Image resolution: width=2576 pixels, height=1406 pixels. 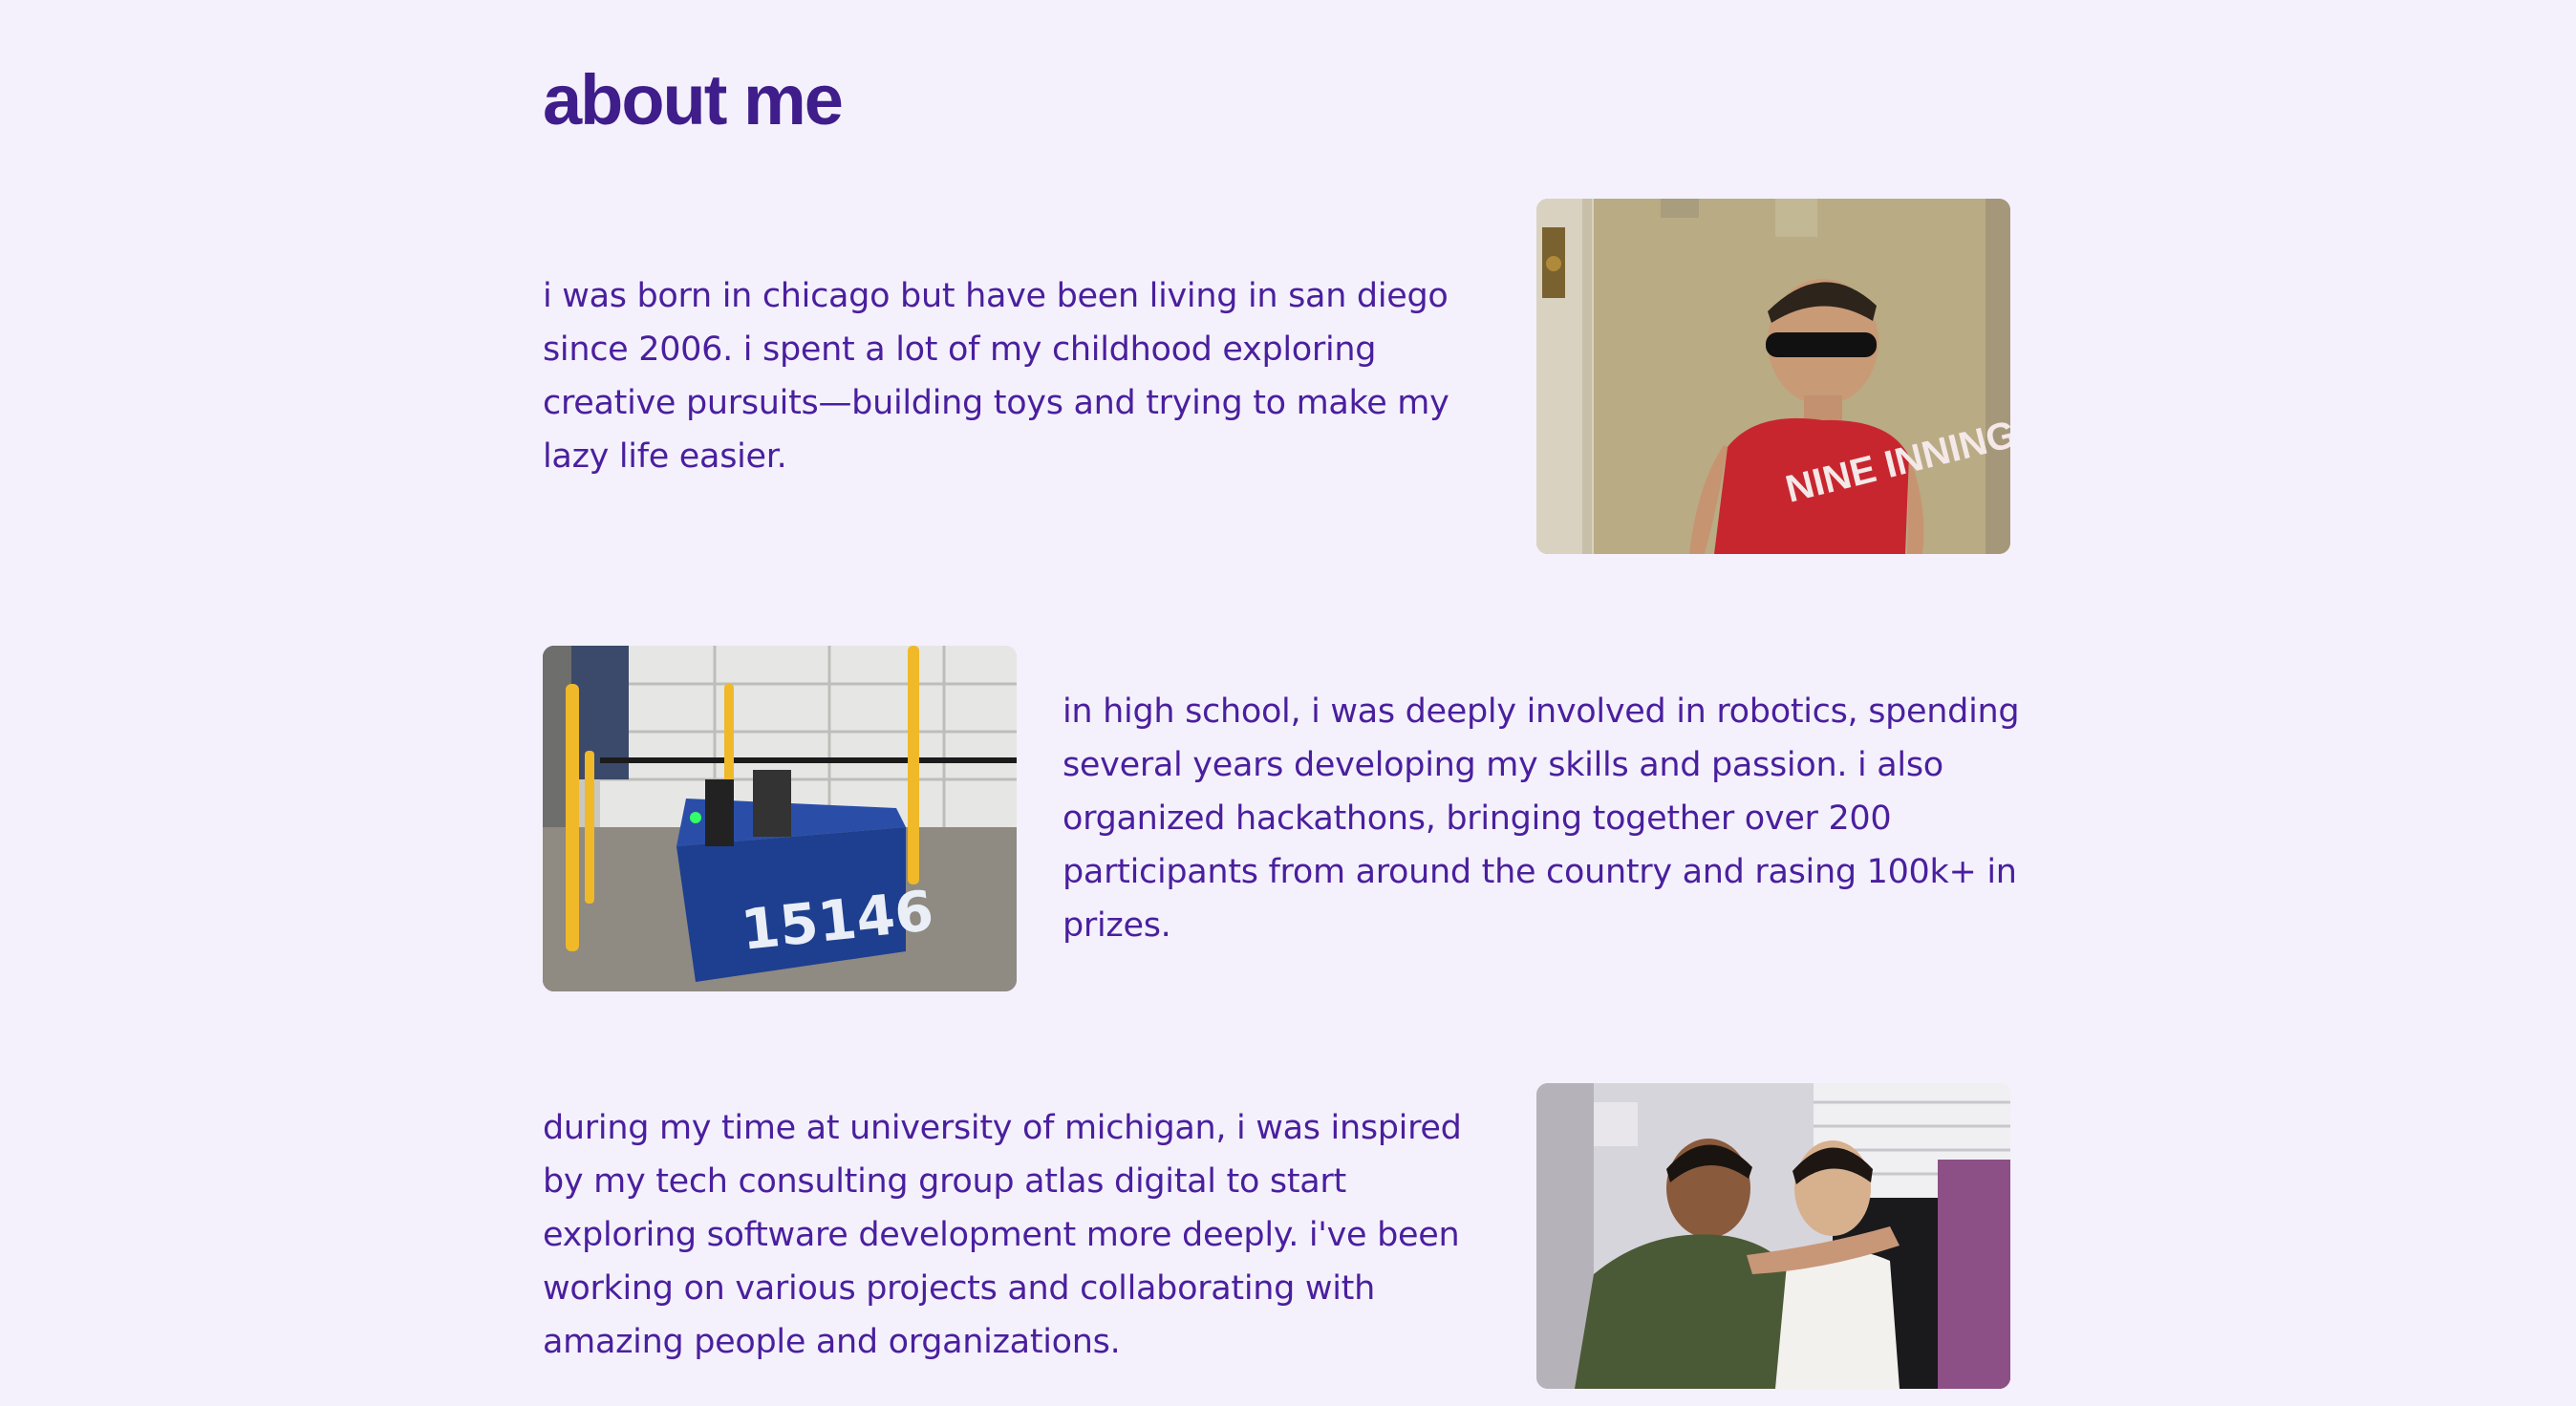 What do you see at coordinates (1773, 376) in the screenshot?
I see `childhood-photo: NINE INNINGS` at bounding box center [1773, 376].